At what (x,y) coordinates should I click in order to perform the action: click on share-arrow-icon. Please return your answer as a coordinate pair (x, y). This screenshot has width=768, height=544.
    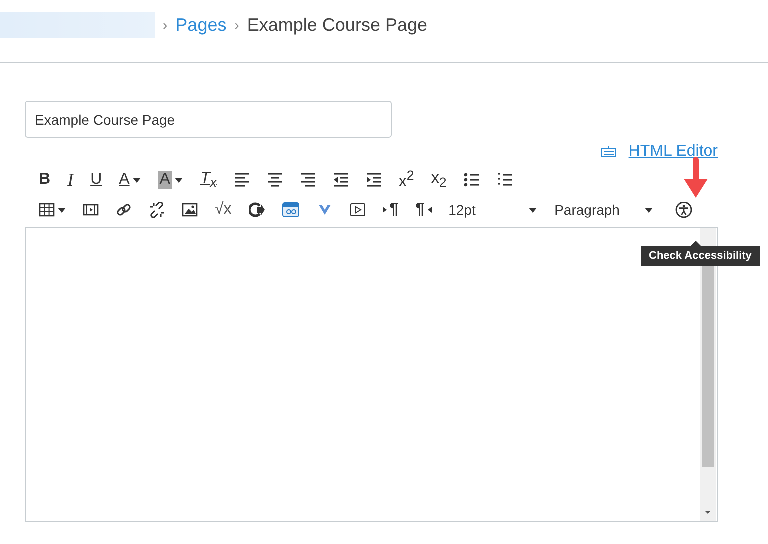
    Looking at the image, I should click on (256, 210).